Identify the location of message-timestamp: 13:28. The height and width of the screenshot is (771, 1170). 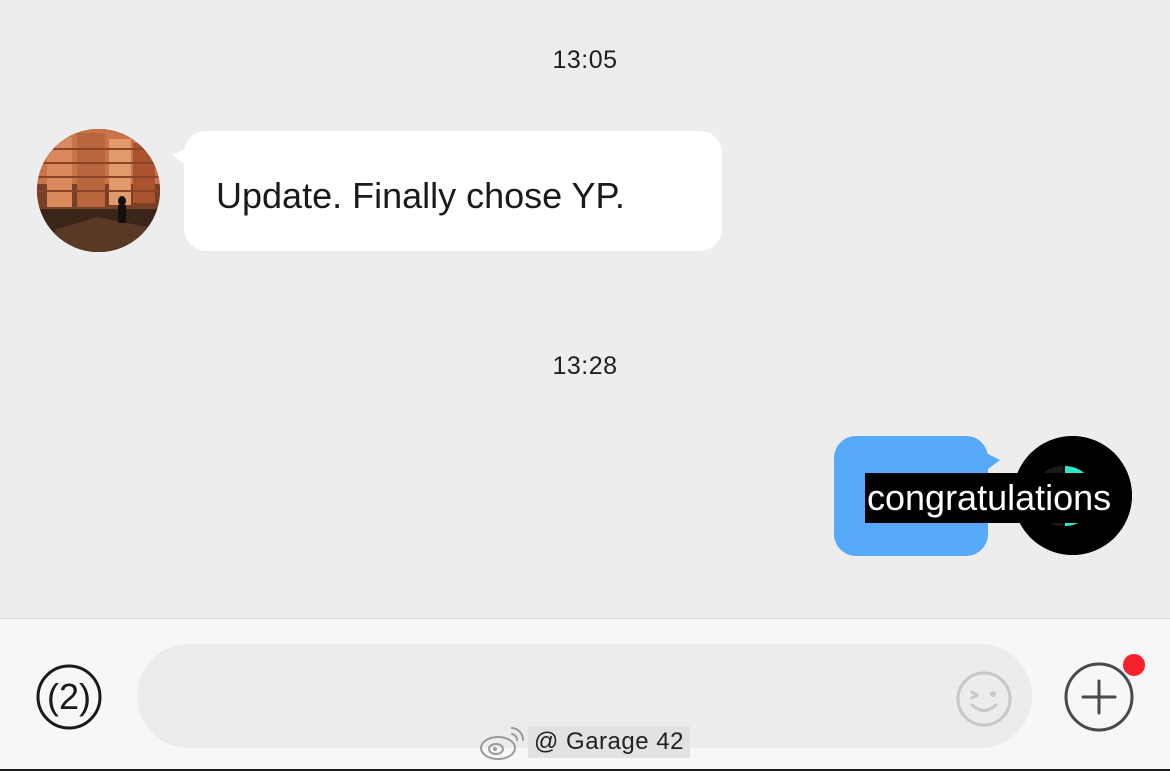
(585, 366).